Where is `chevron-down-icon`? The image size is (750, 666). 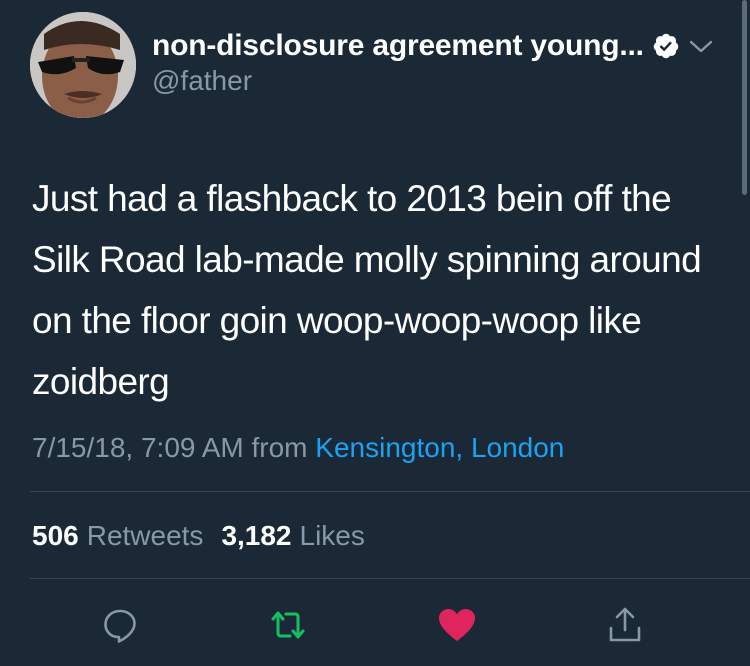
chevron-down-icon is located at coordinates (701, 46).